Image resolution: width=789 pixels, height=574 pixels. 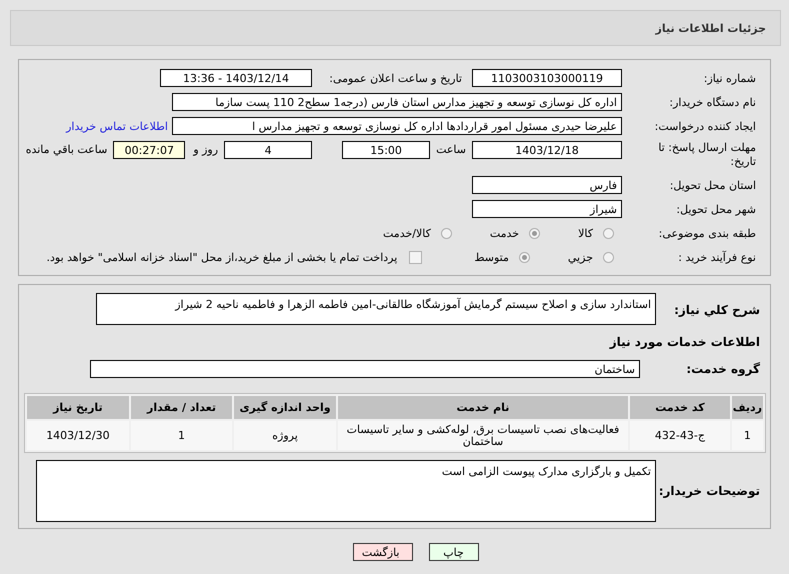 I want to click on field-label: شهر محل تحویل:, so click(x=716, y=209).